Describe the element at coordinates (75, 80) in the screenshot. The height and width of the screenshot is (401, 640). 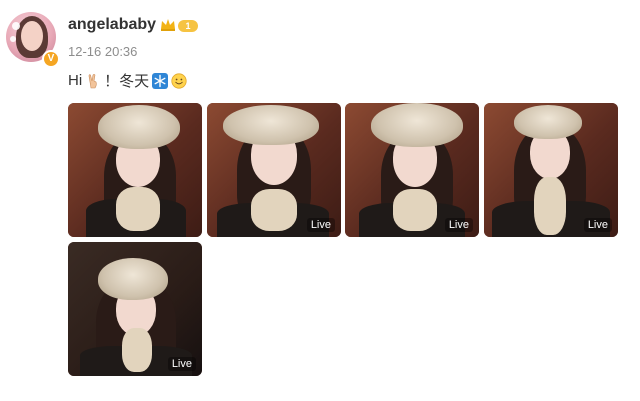
I see `post-text-part: Hi` at that location.